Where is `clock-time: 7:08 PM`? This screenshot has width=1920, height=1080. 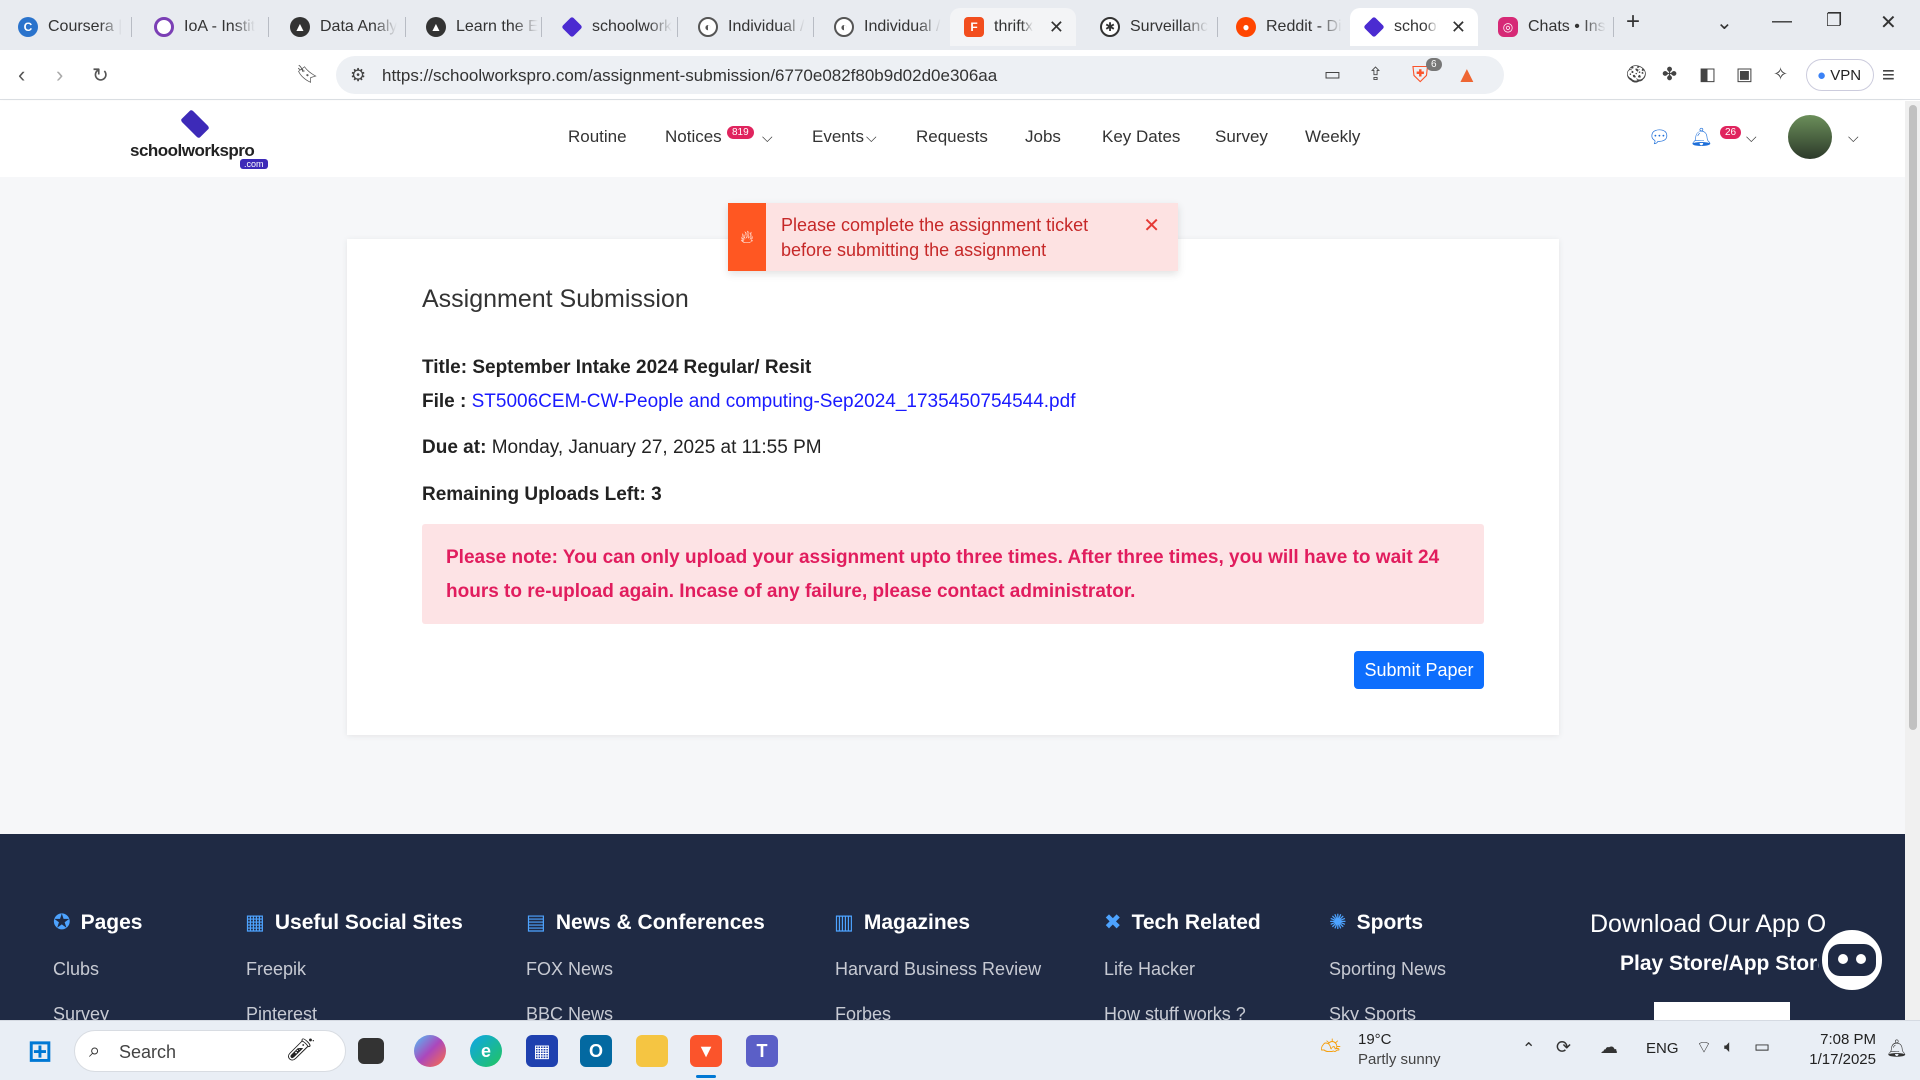 clock-time: 7:08 PM is located at coordinates (1841, 1039).